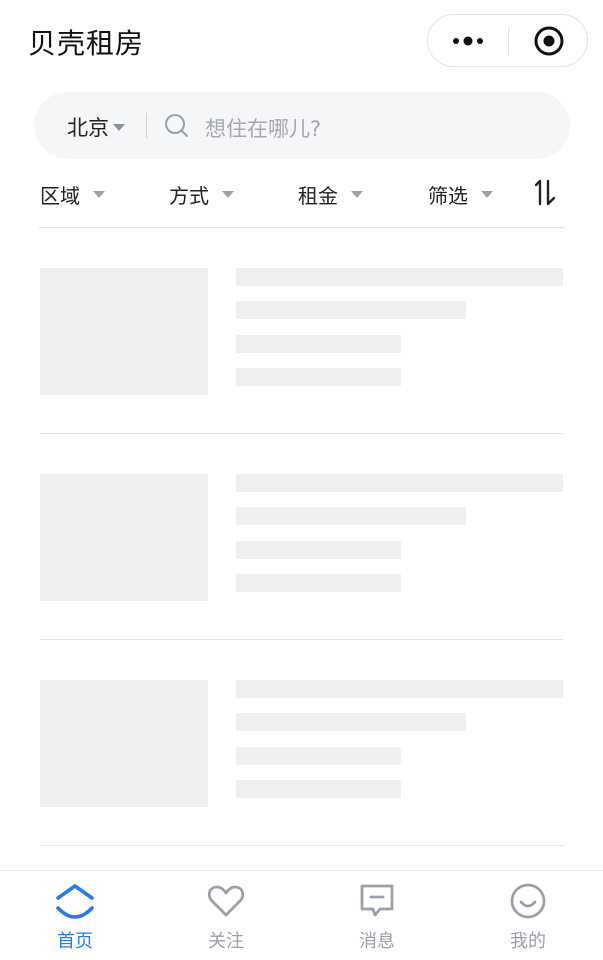  Describe the element at coordinates (528, 941) in the screenshot. I see `tab-label: 我的` at that location.